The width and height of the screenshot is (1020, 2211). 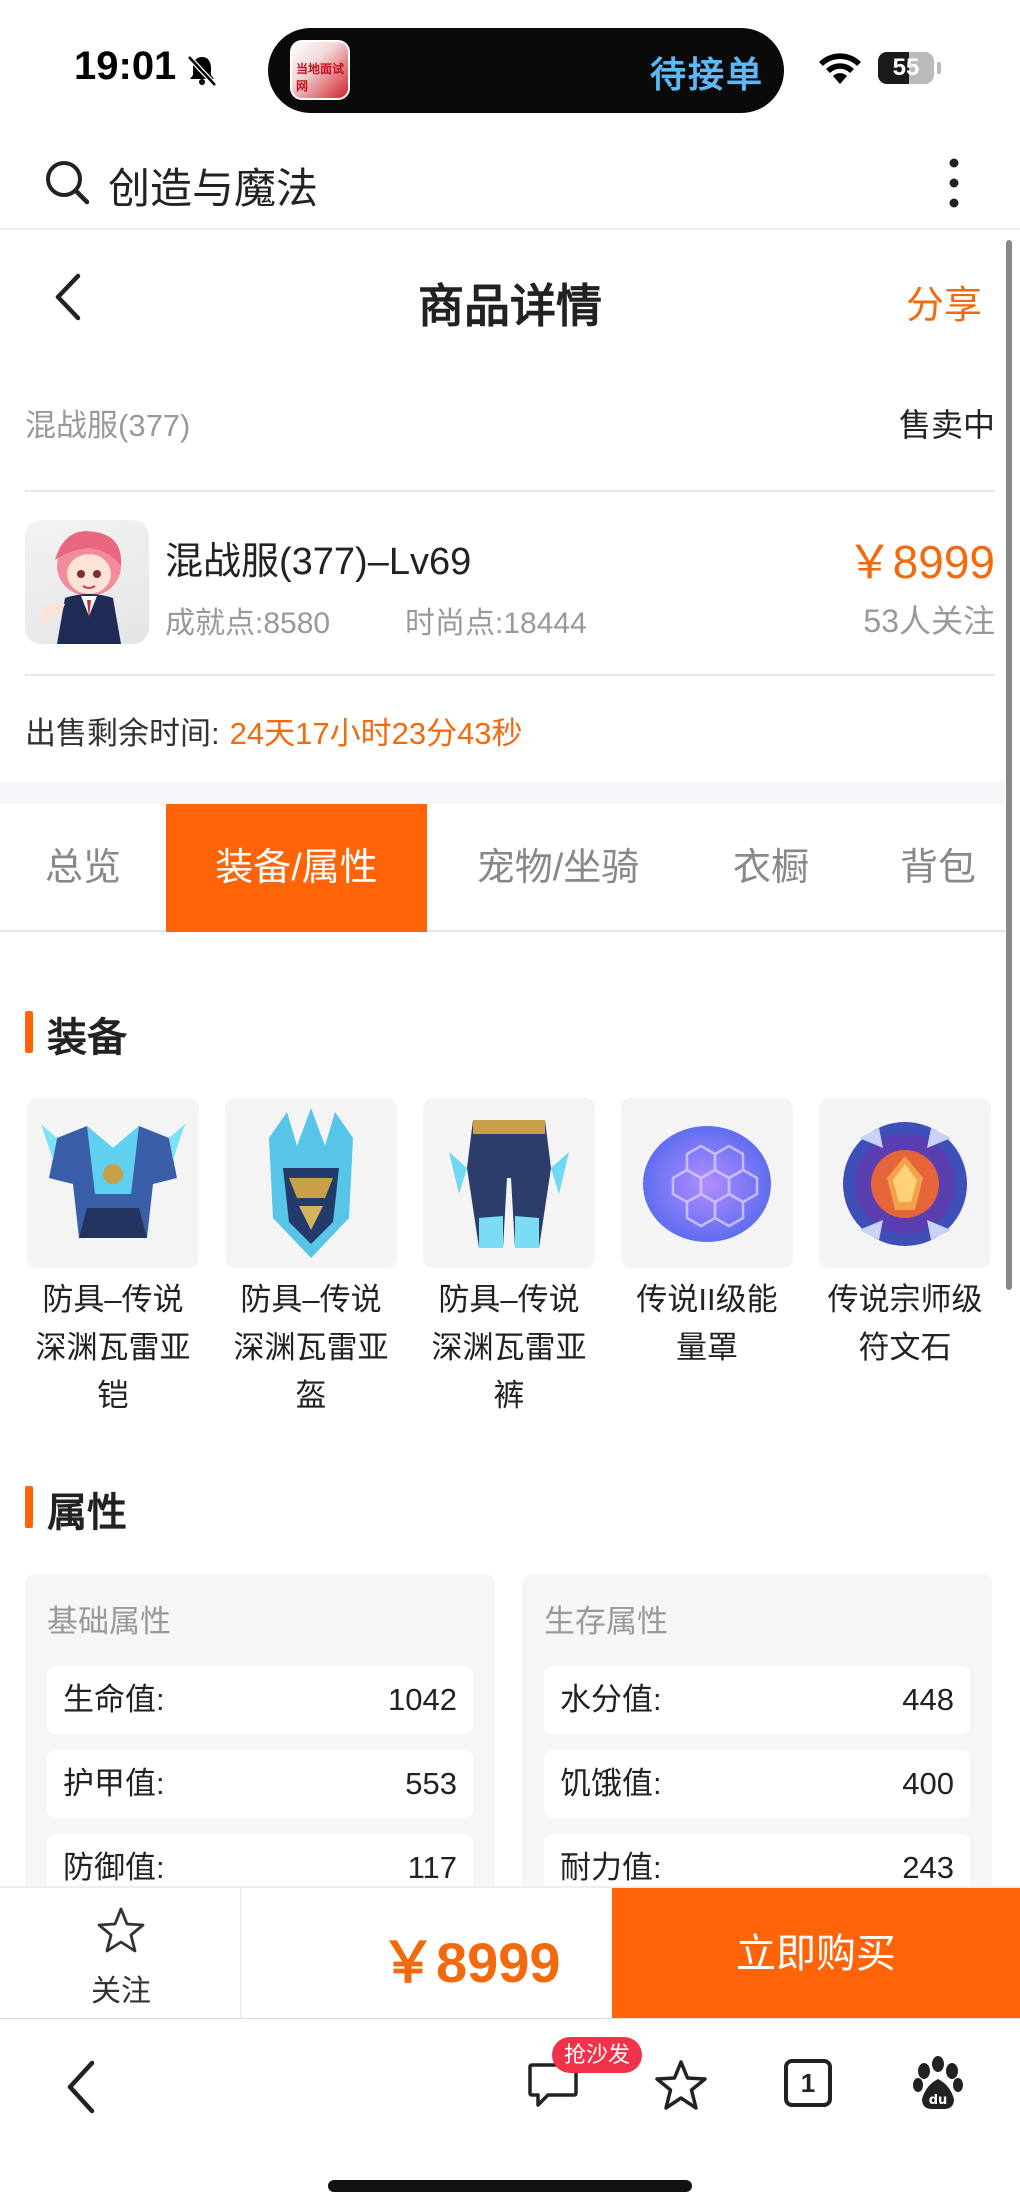 I want to click on battery-level: 55, so click(x=906, y=67).